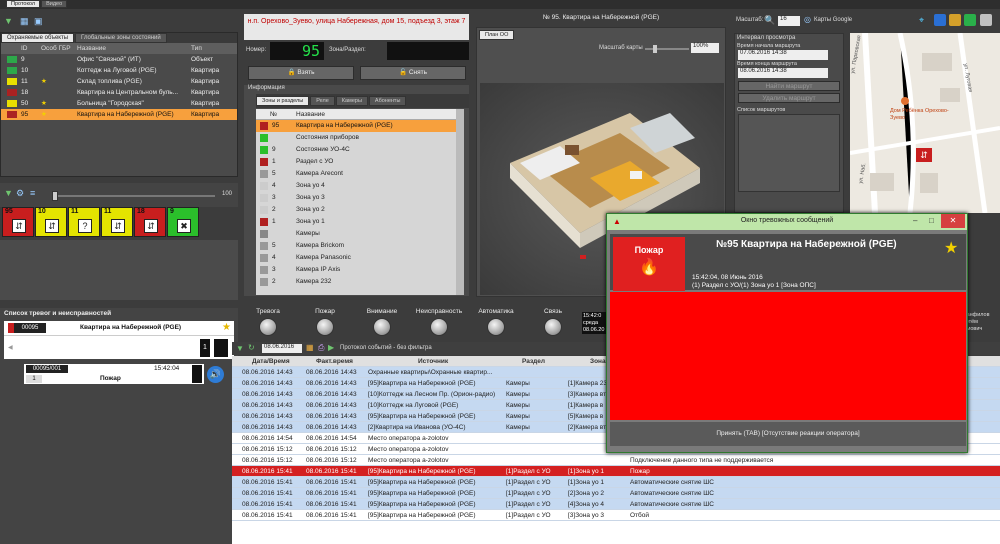  What do you see at coordinates (356, 186) in the screenshot?
I see `tree-row: 4 Зона уо 4` at bounding box center [356, 186].